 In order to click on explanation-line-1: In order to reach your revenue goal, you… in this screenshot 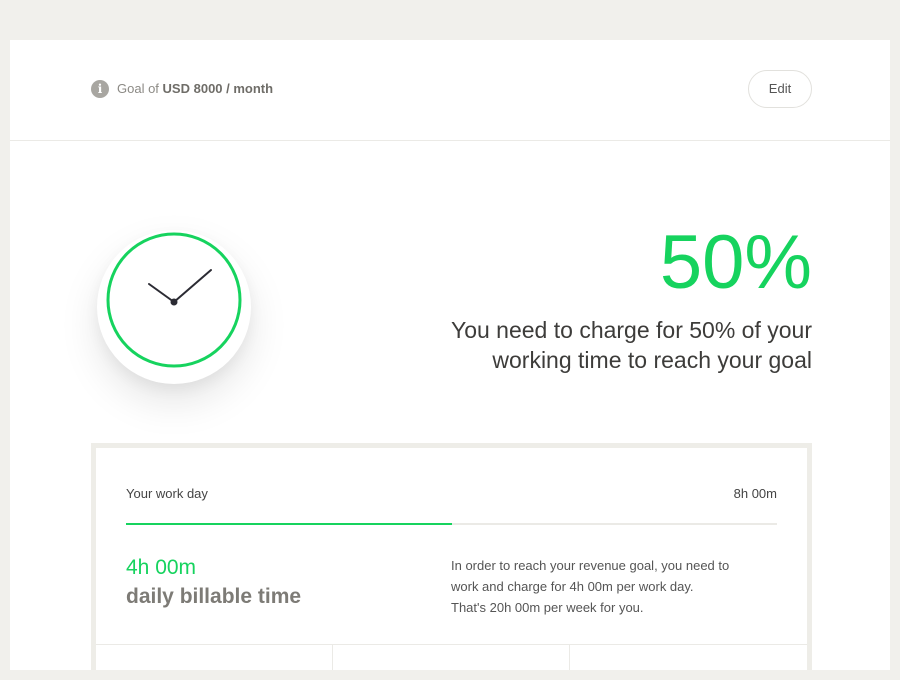, I will do `click(590, 565)`.